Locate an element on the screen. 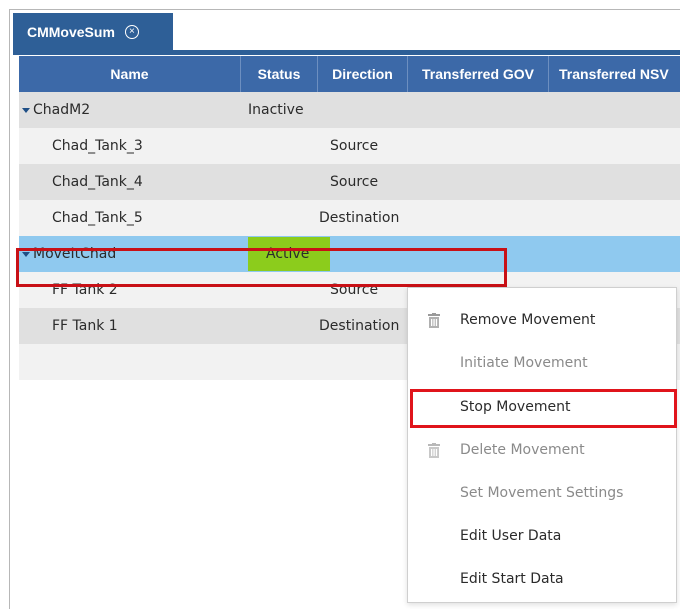  column-header-transferred-gov: Transferred GOV is located at coordinates (478, 74).